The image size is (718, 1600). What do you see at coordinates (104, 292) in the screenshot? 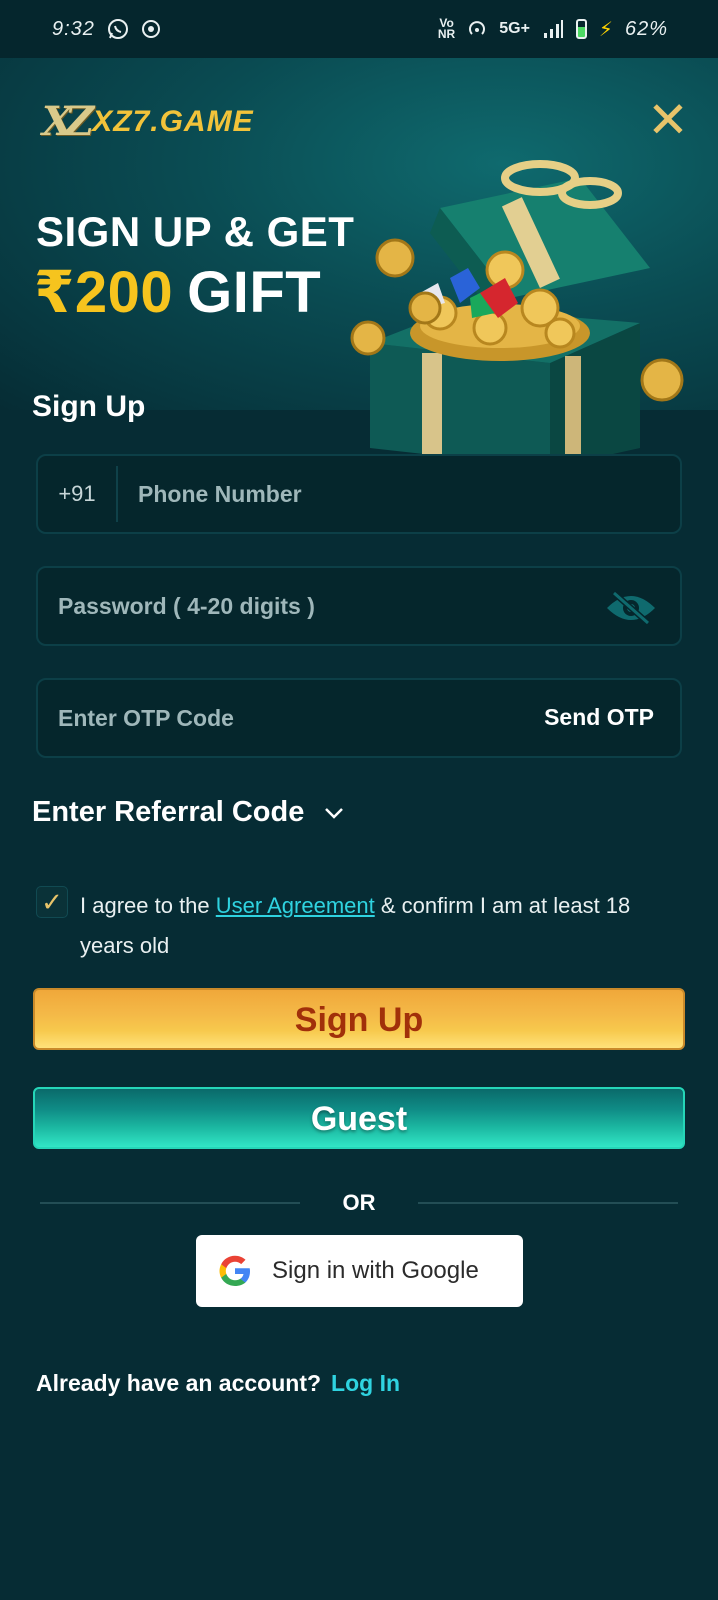
I see `promo-amount: ₹200` at bounding box center [104, 292].